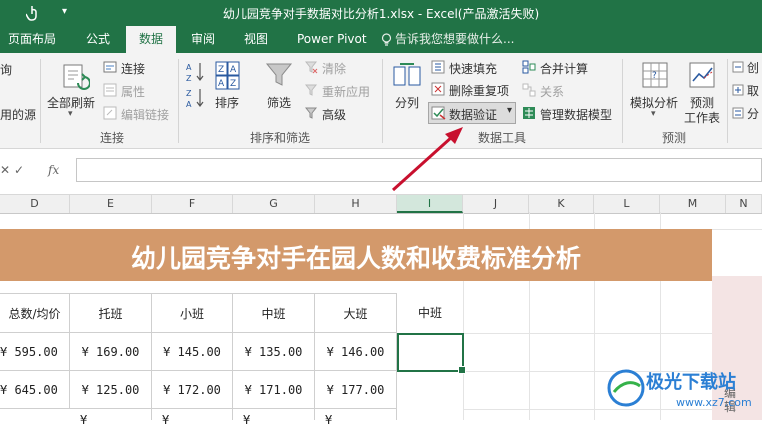 This screenshot has width=762, height=431. Describe the element at coordinates (576, 114) in the screenshot. I see `manage-data-model-button: 管理数据模型` at that location.